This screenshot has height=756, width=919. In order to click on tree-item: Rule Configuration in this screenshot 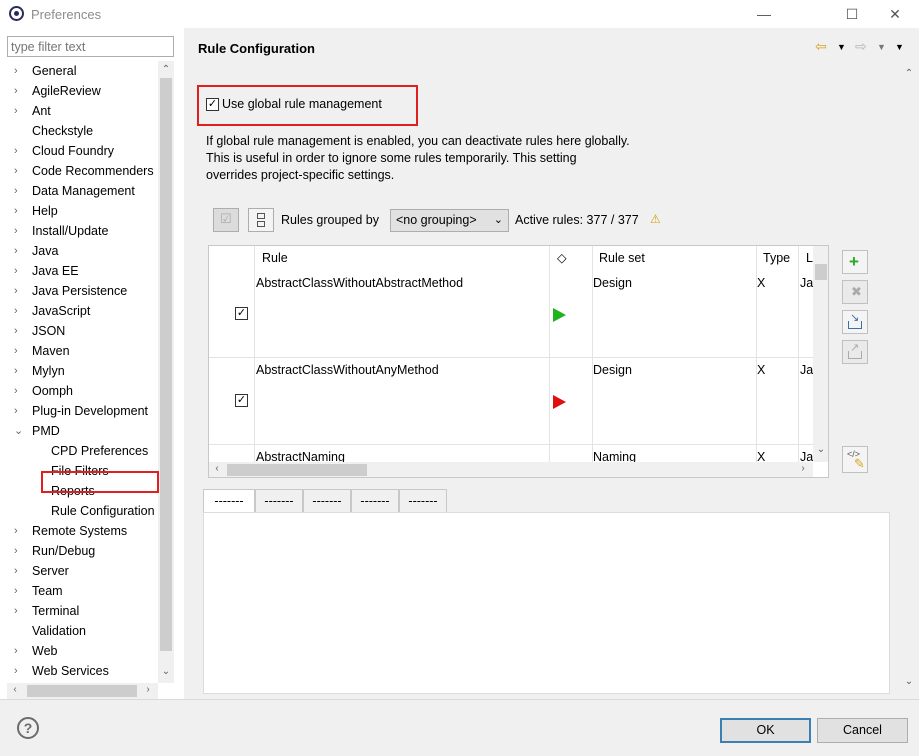, I will do `click(79, 511)`.